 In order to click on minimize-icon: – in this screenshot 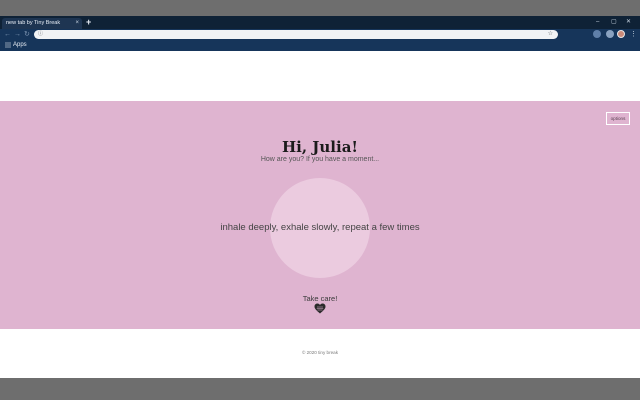, I will do `click(597, 22)`.